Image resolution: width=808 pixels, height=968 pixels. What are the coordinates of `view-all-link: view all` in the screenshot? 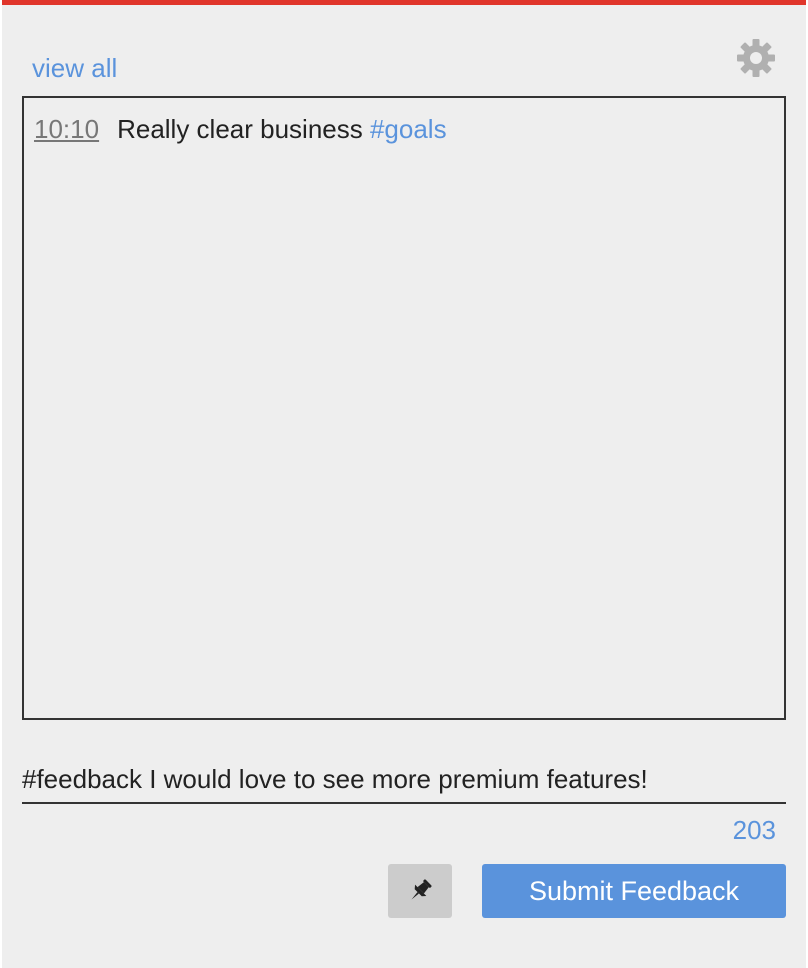 It's located at (74, 68).